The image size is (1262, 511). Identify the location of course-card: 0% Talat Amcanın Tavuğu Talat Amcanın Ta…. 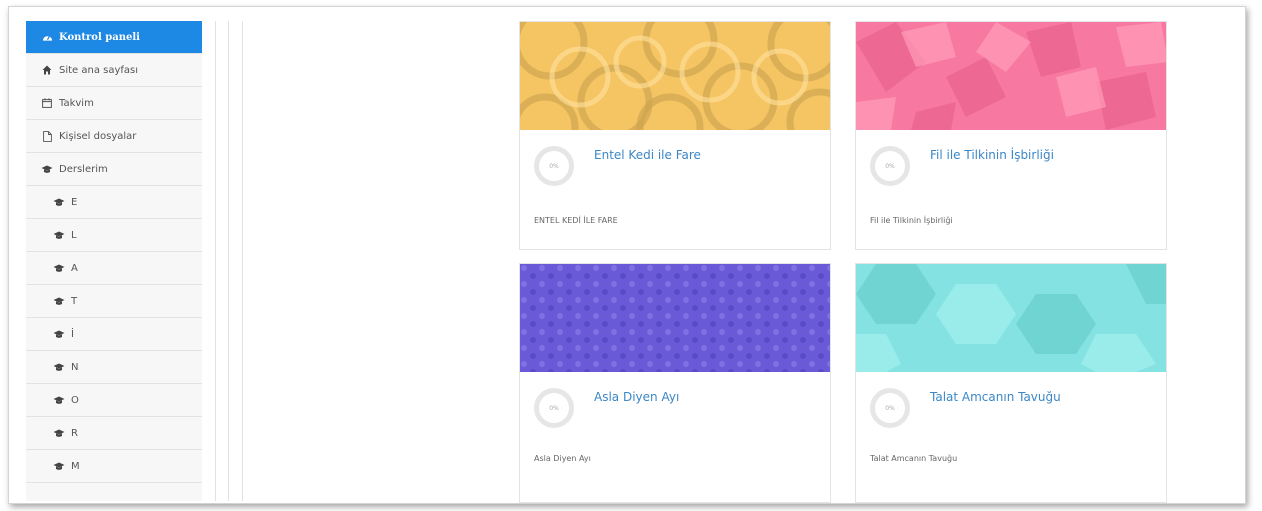
(1011, 383).